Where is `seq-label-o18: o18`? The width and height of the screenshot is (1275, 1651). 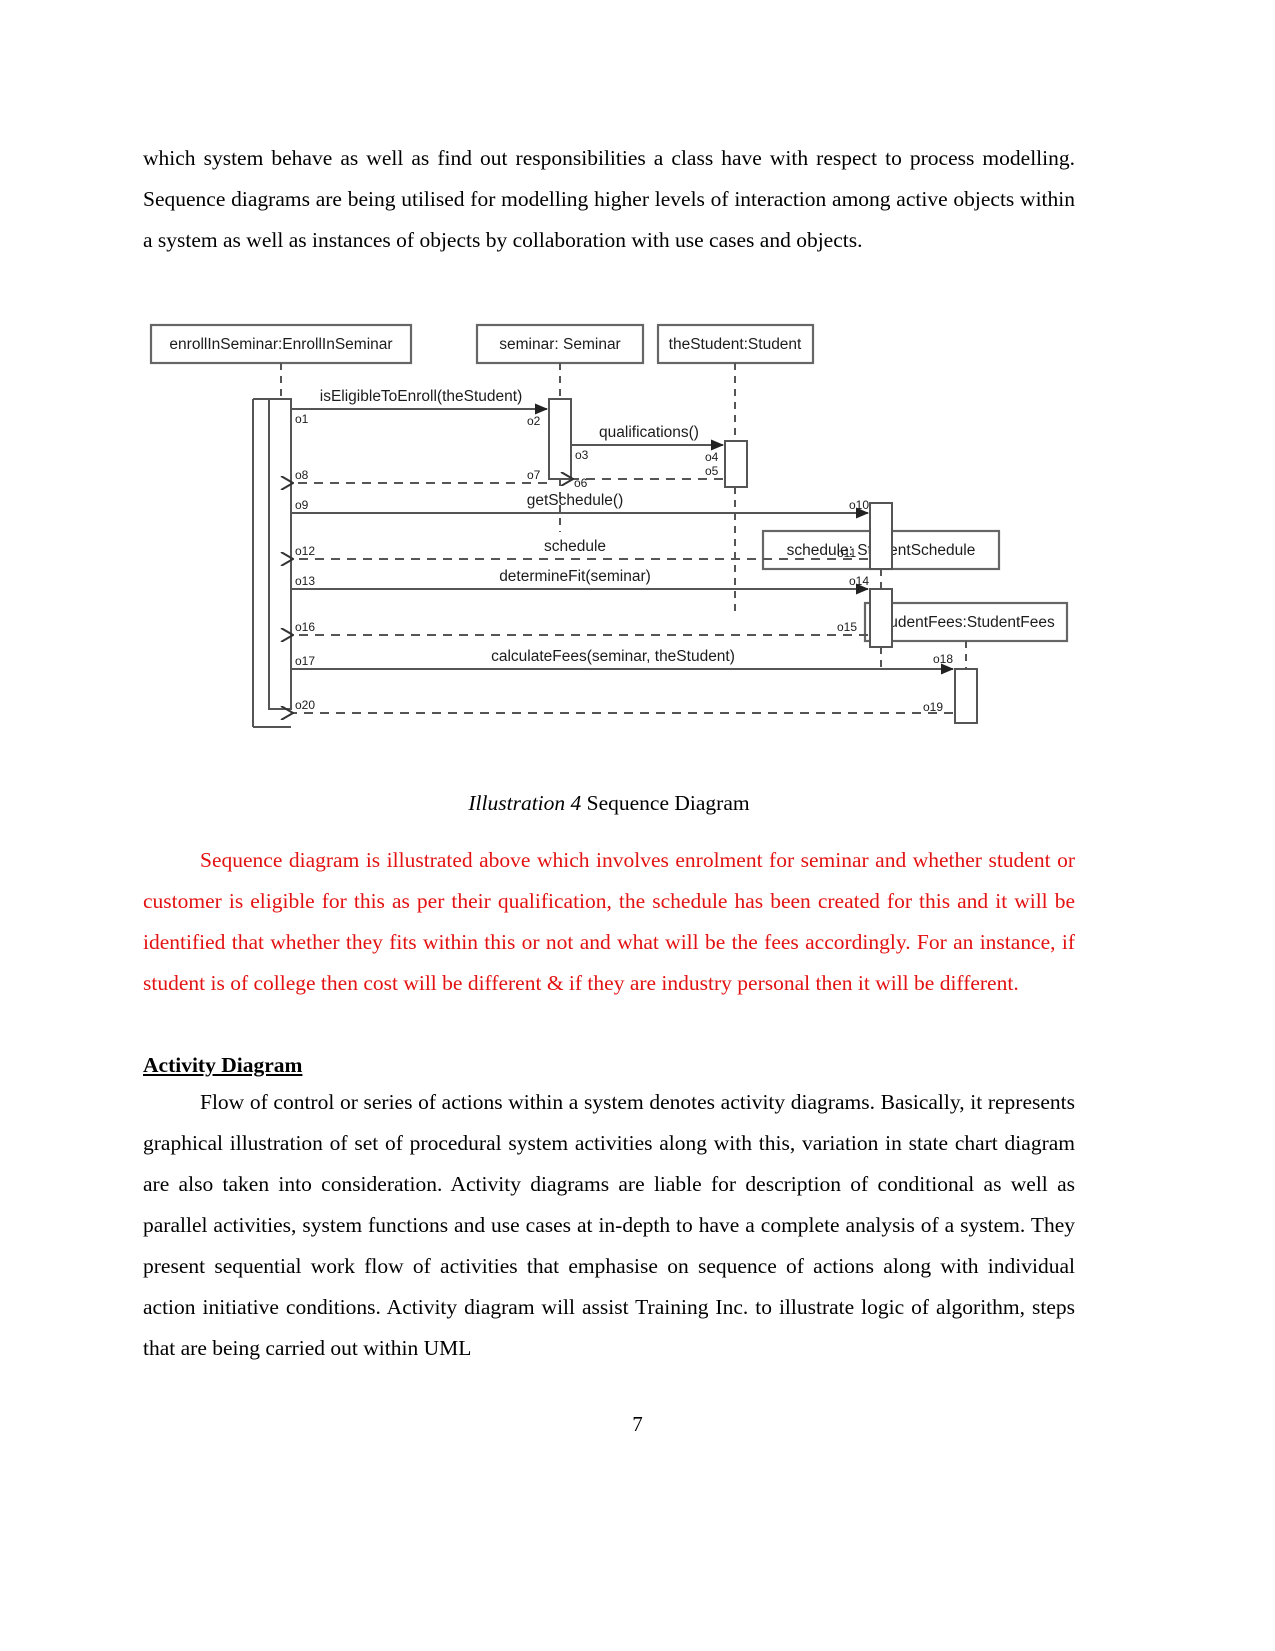 seq-label-o18: o18 is located at coordinates (943, 659).